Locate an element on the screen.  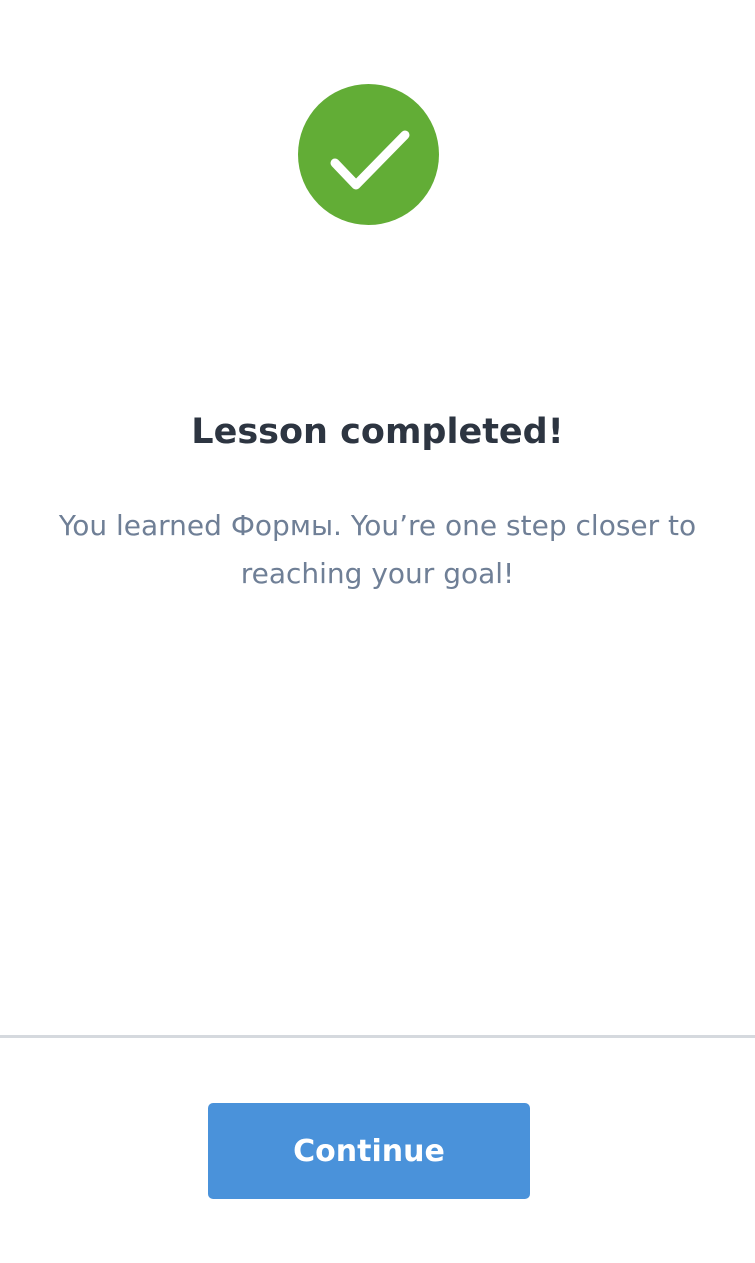
checkmark-icon is located at coordinates (370, 160).